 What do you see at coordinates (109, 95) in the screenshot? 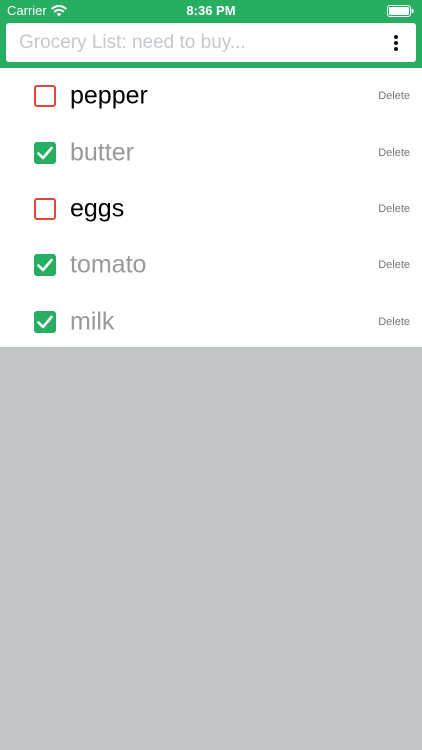
I see `item-label: pepper` at bounding box center [109, 95].